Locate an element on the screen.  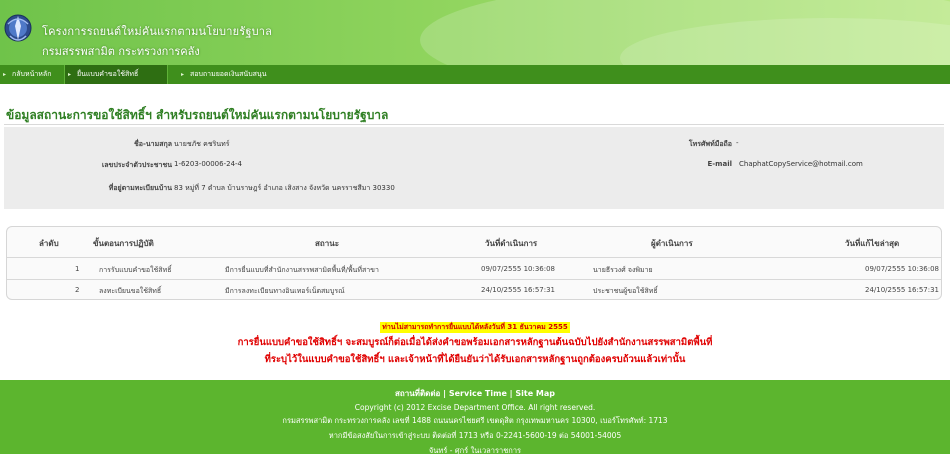
footer-links: สถานที่ติดต่อ | Service Time | Site Map is located at coordinates (475, 393).